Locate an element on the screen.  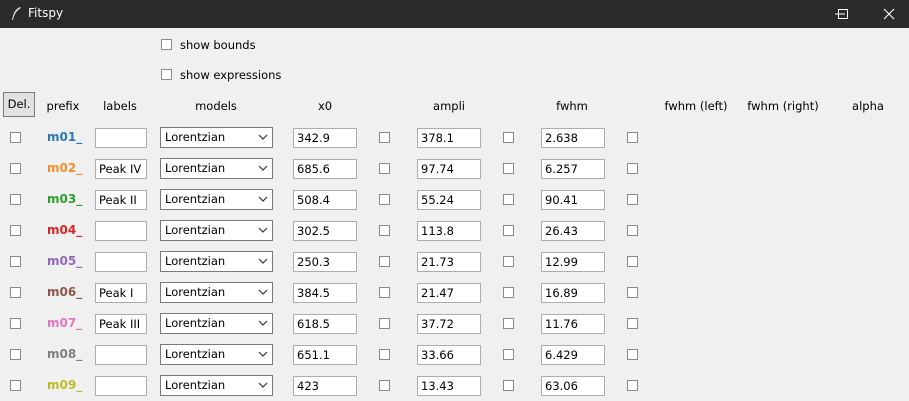
label-input: Peak IV is located at coordinates (121, 169).